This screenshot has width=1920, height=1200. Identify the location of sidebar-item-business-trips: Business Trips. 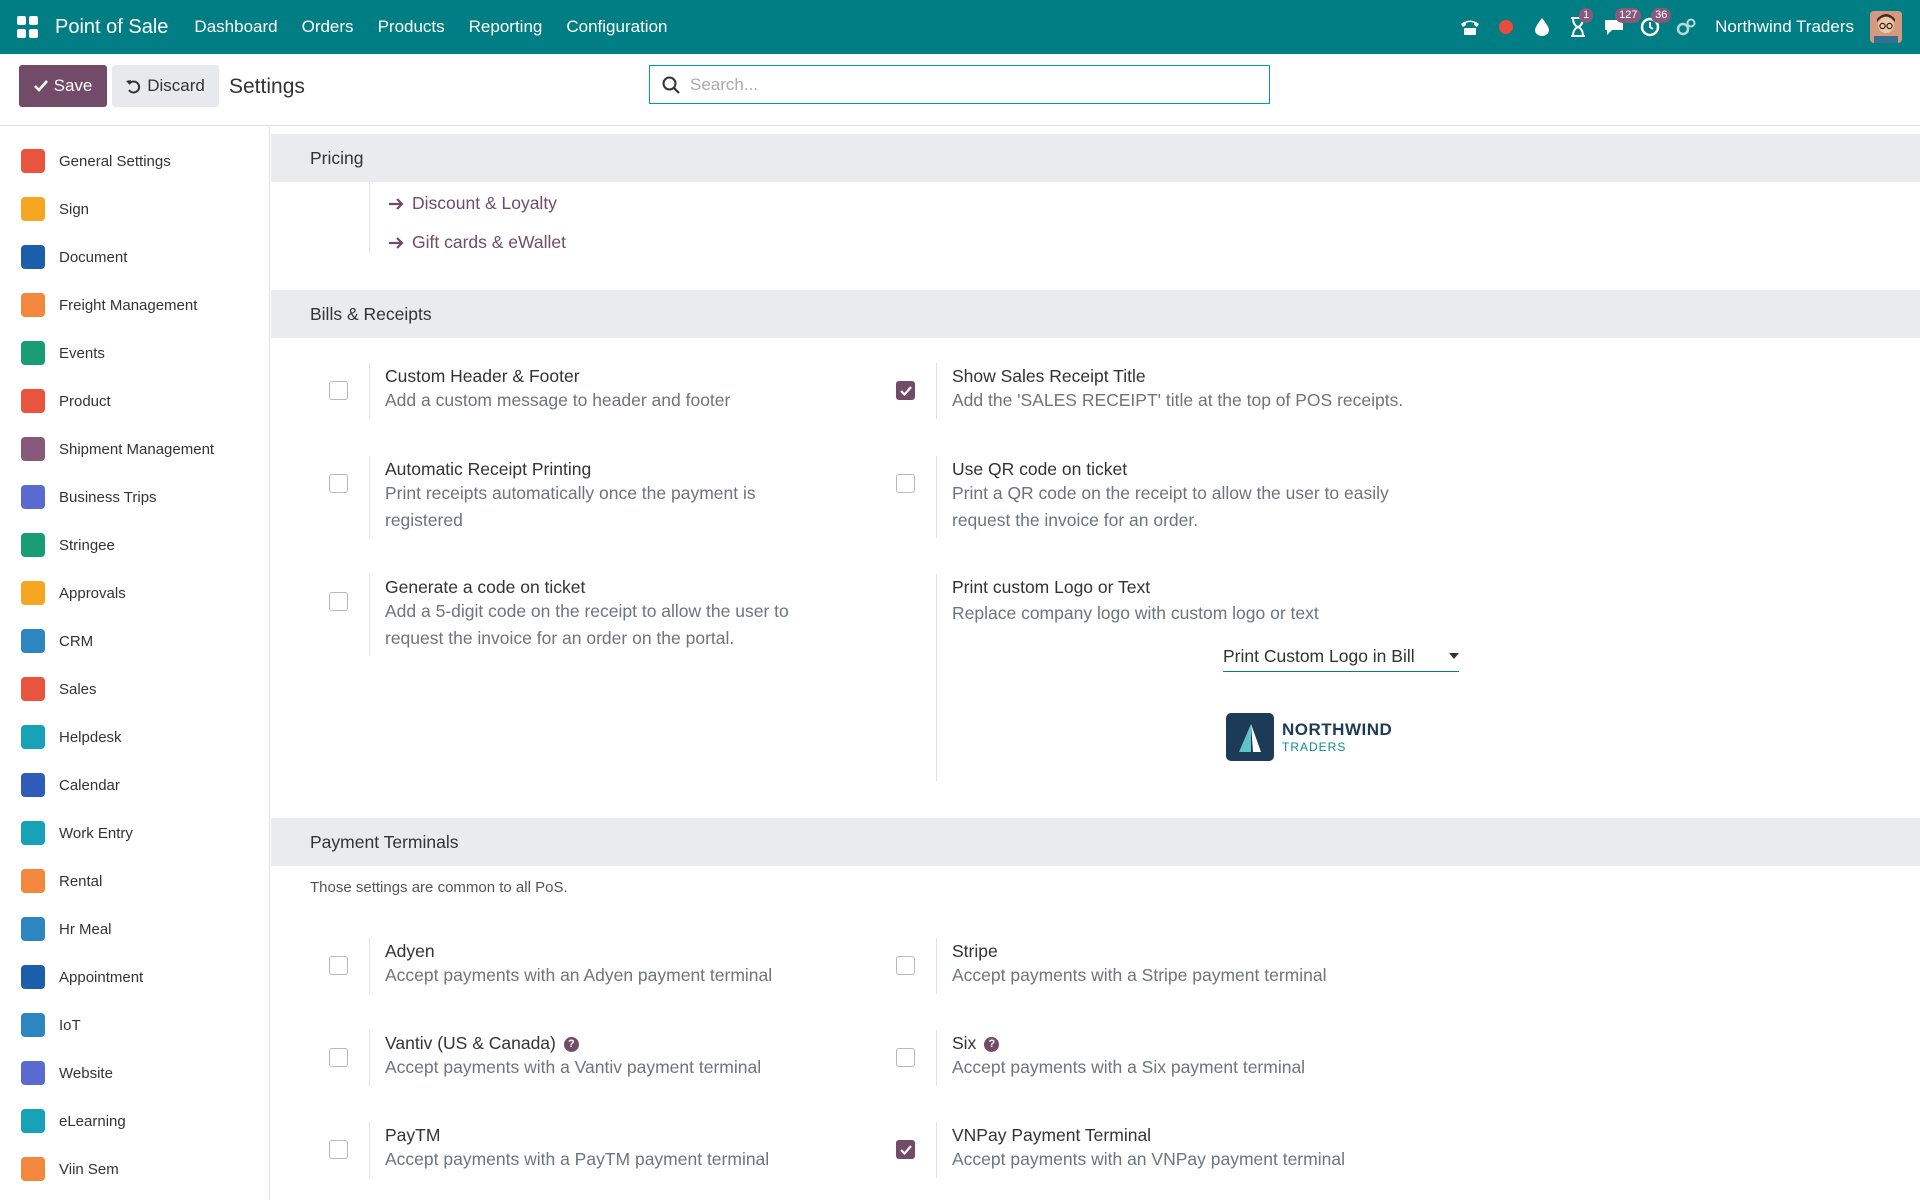
(134, 497).